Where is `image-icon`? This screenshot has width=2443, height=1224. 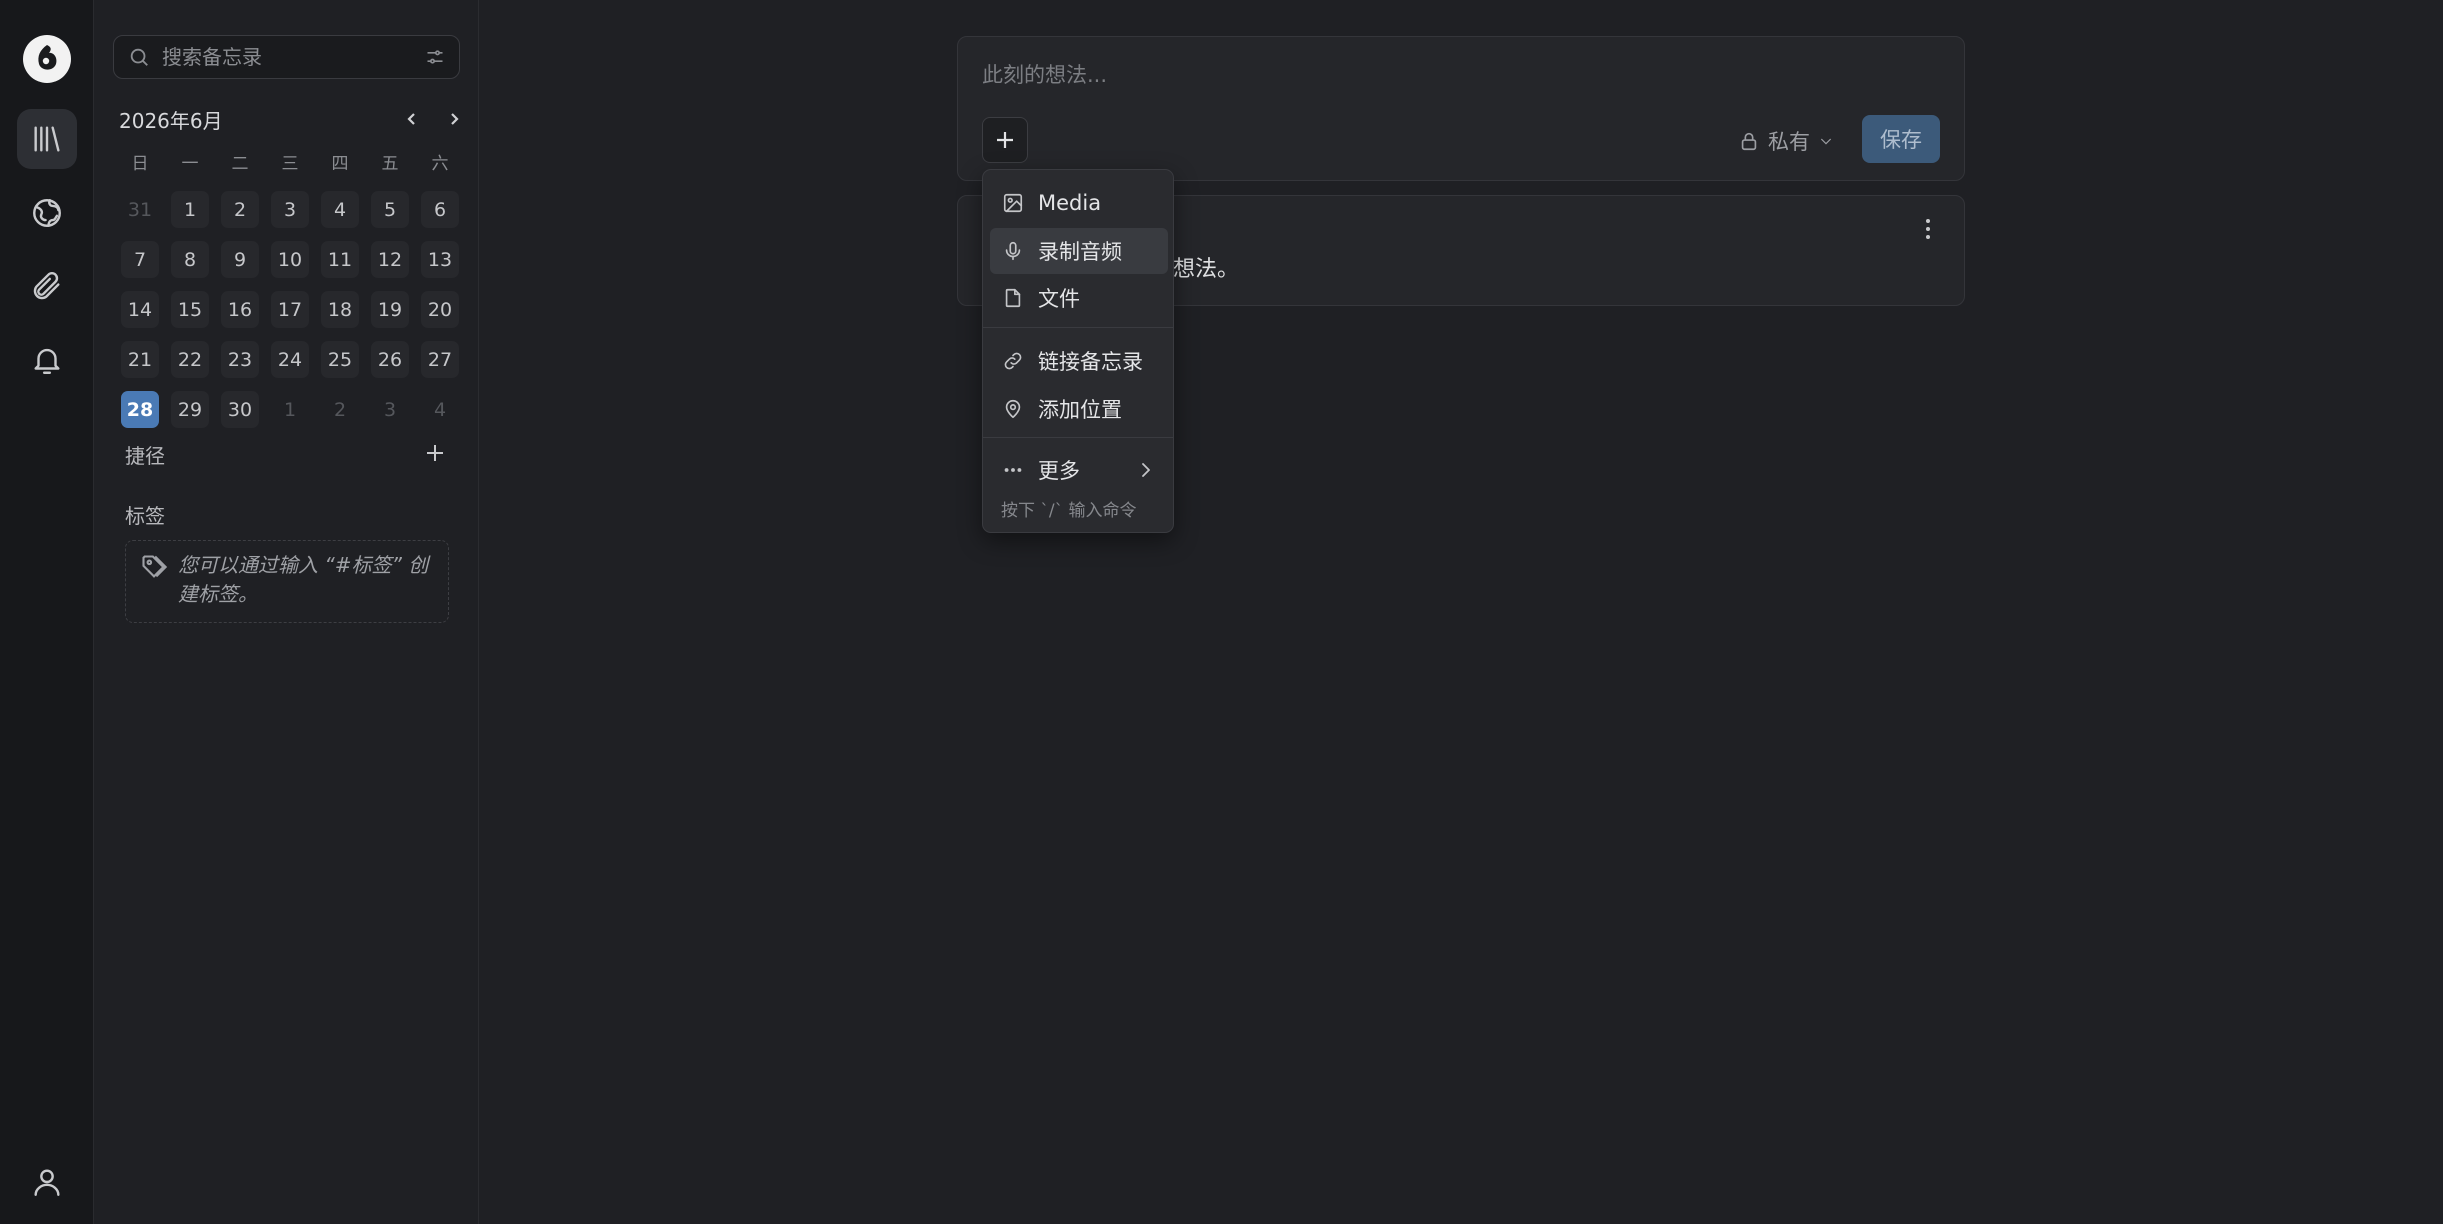 image-icon is located at coordinates (1013, 203).